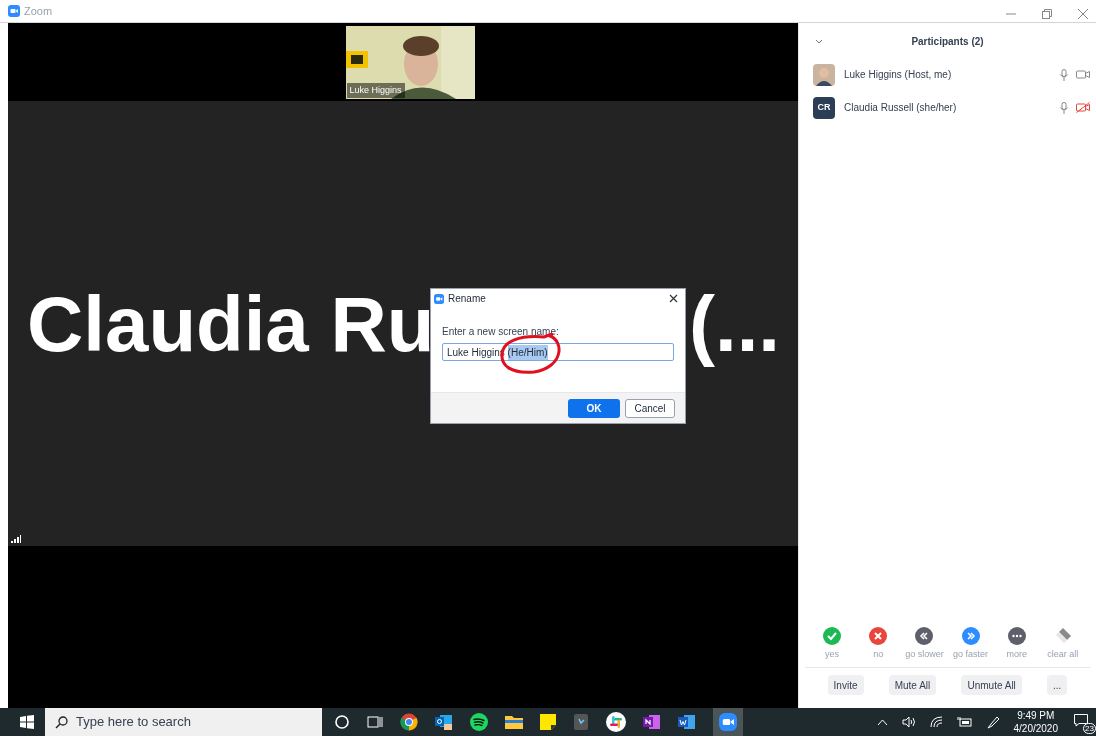 The image size is (1096, 736). I want to click on reaction-label: yes, so click(832, 654).